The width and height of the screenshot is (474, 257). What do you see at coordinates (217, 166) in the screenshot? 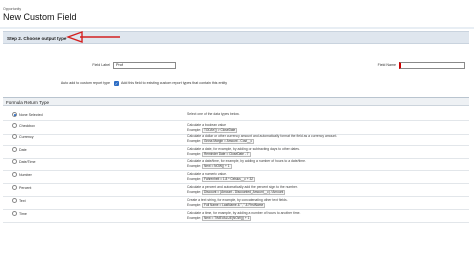
I see `example-box: Next = NOW() + 1` at bounding box center [217, 166].